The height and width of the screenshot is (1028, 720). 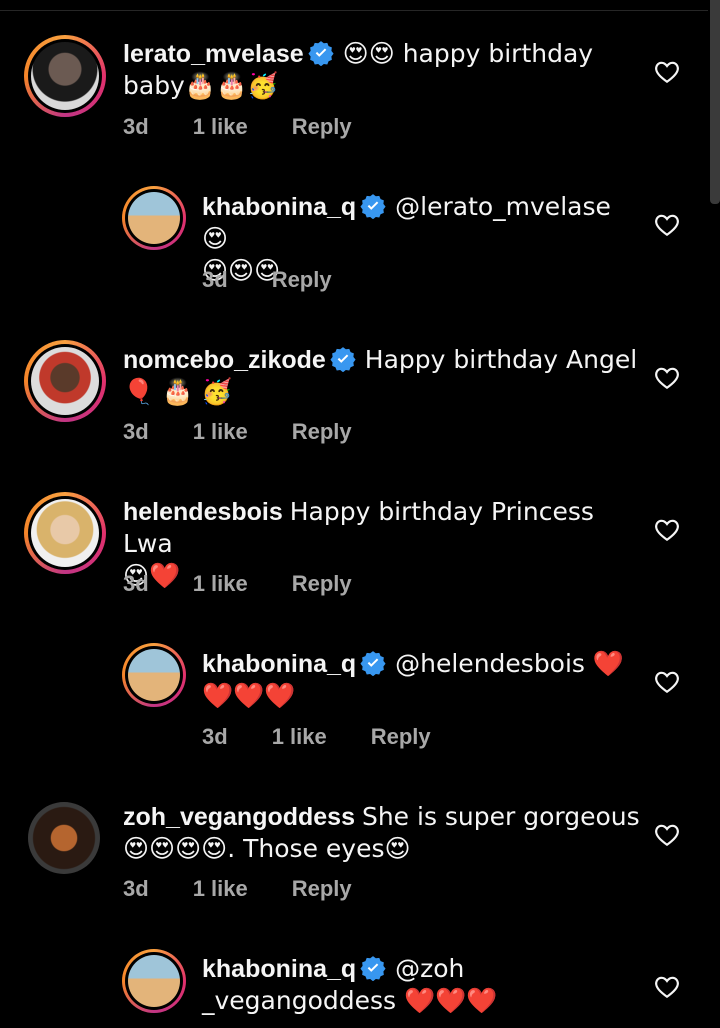 I want to click on username: lerato_mvelase, so click(x=213, y=54).